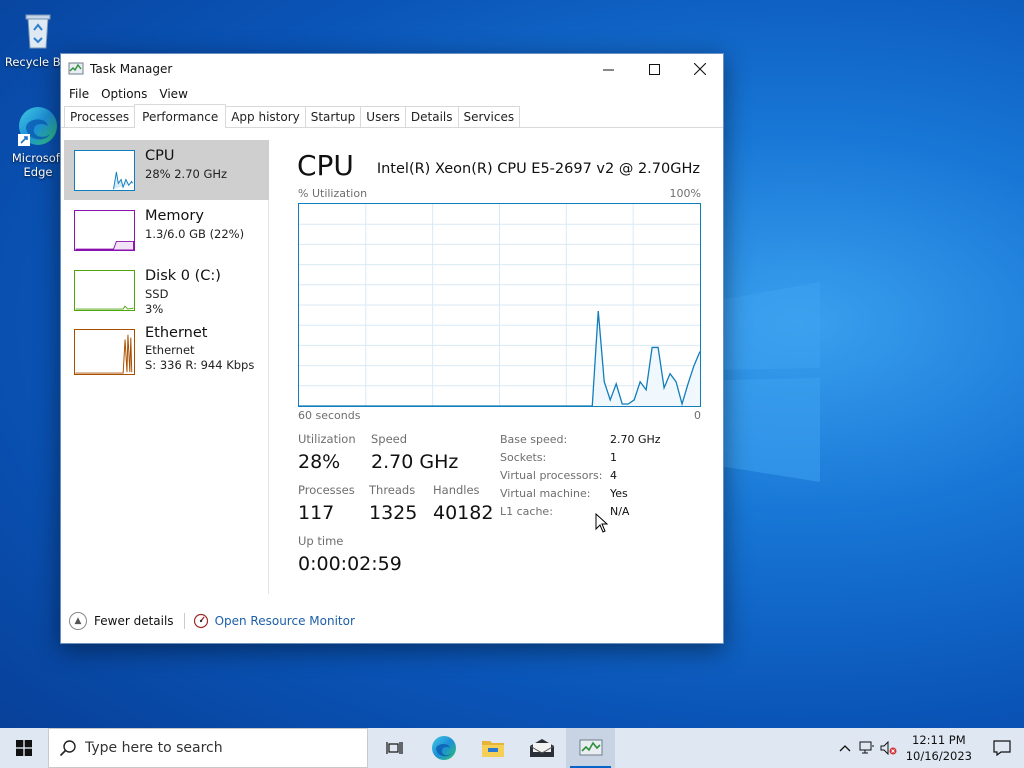  Describe the element at coordinates (329, 415) in the screenshot. I see `graph-x-left: 60 seconds` at that location.